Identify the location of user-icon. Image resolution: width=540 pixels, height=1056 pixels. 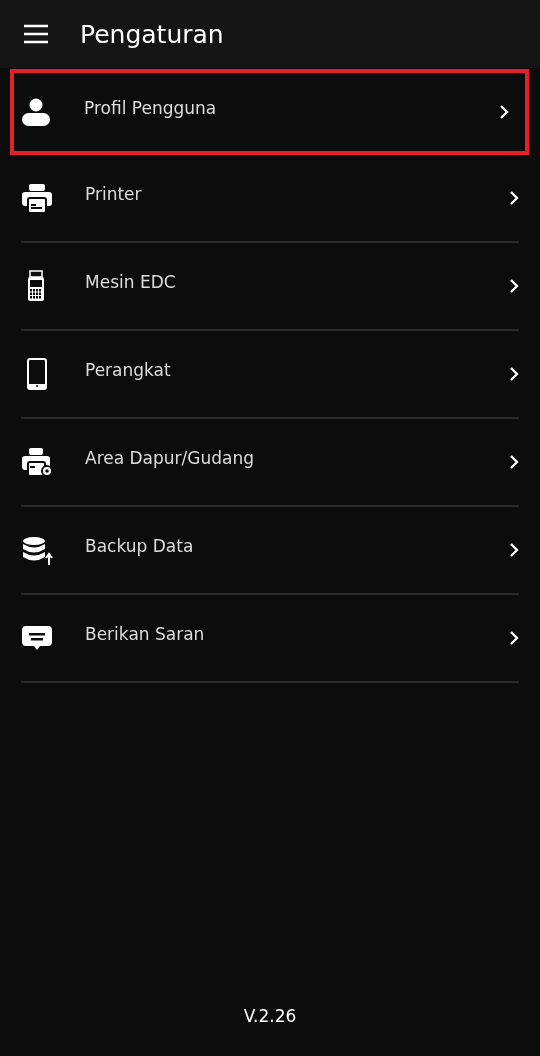
(36, 112).